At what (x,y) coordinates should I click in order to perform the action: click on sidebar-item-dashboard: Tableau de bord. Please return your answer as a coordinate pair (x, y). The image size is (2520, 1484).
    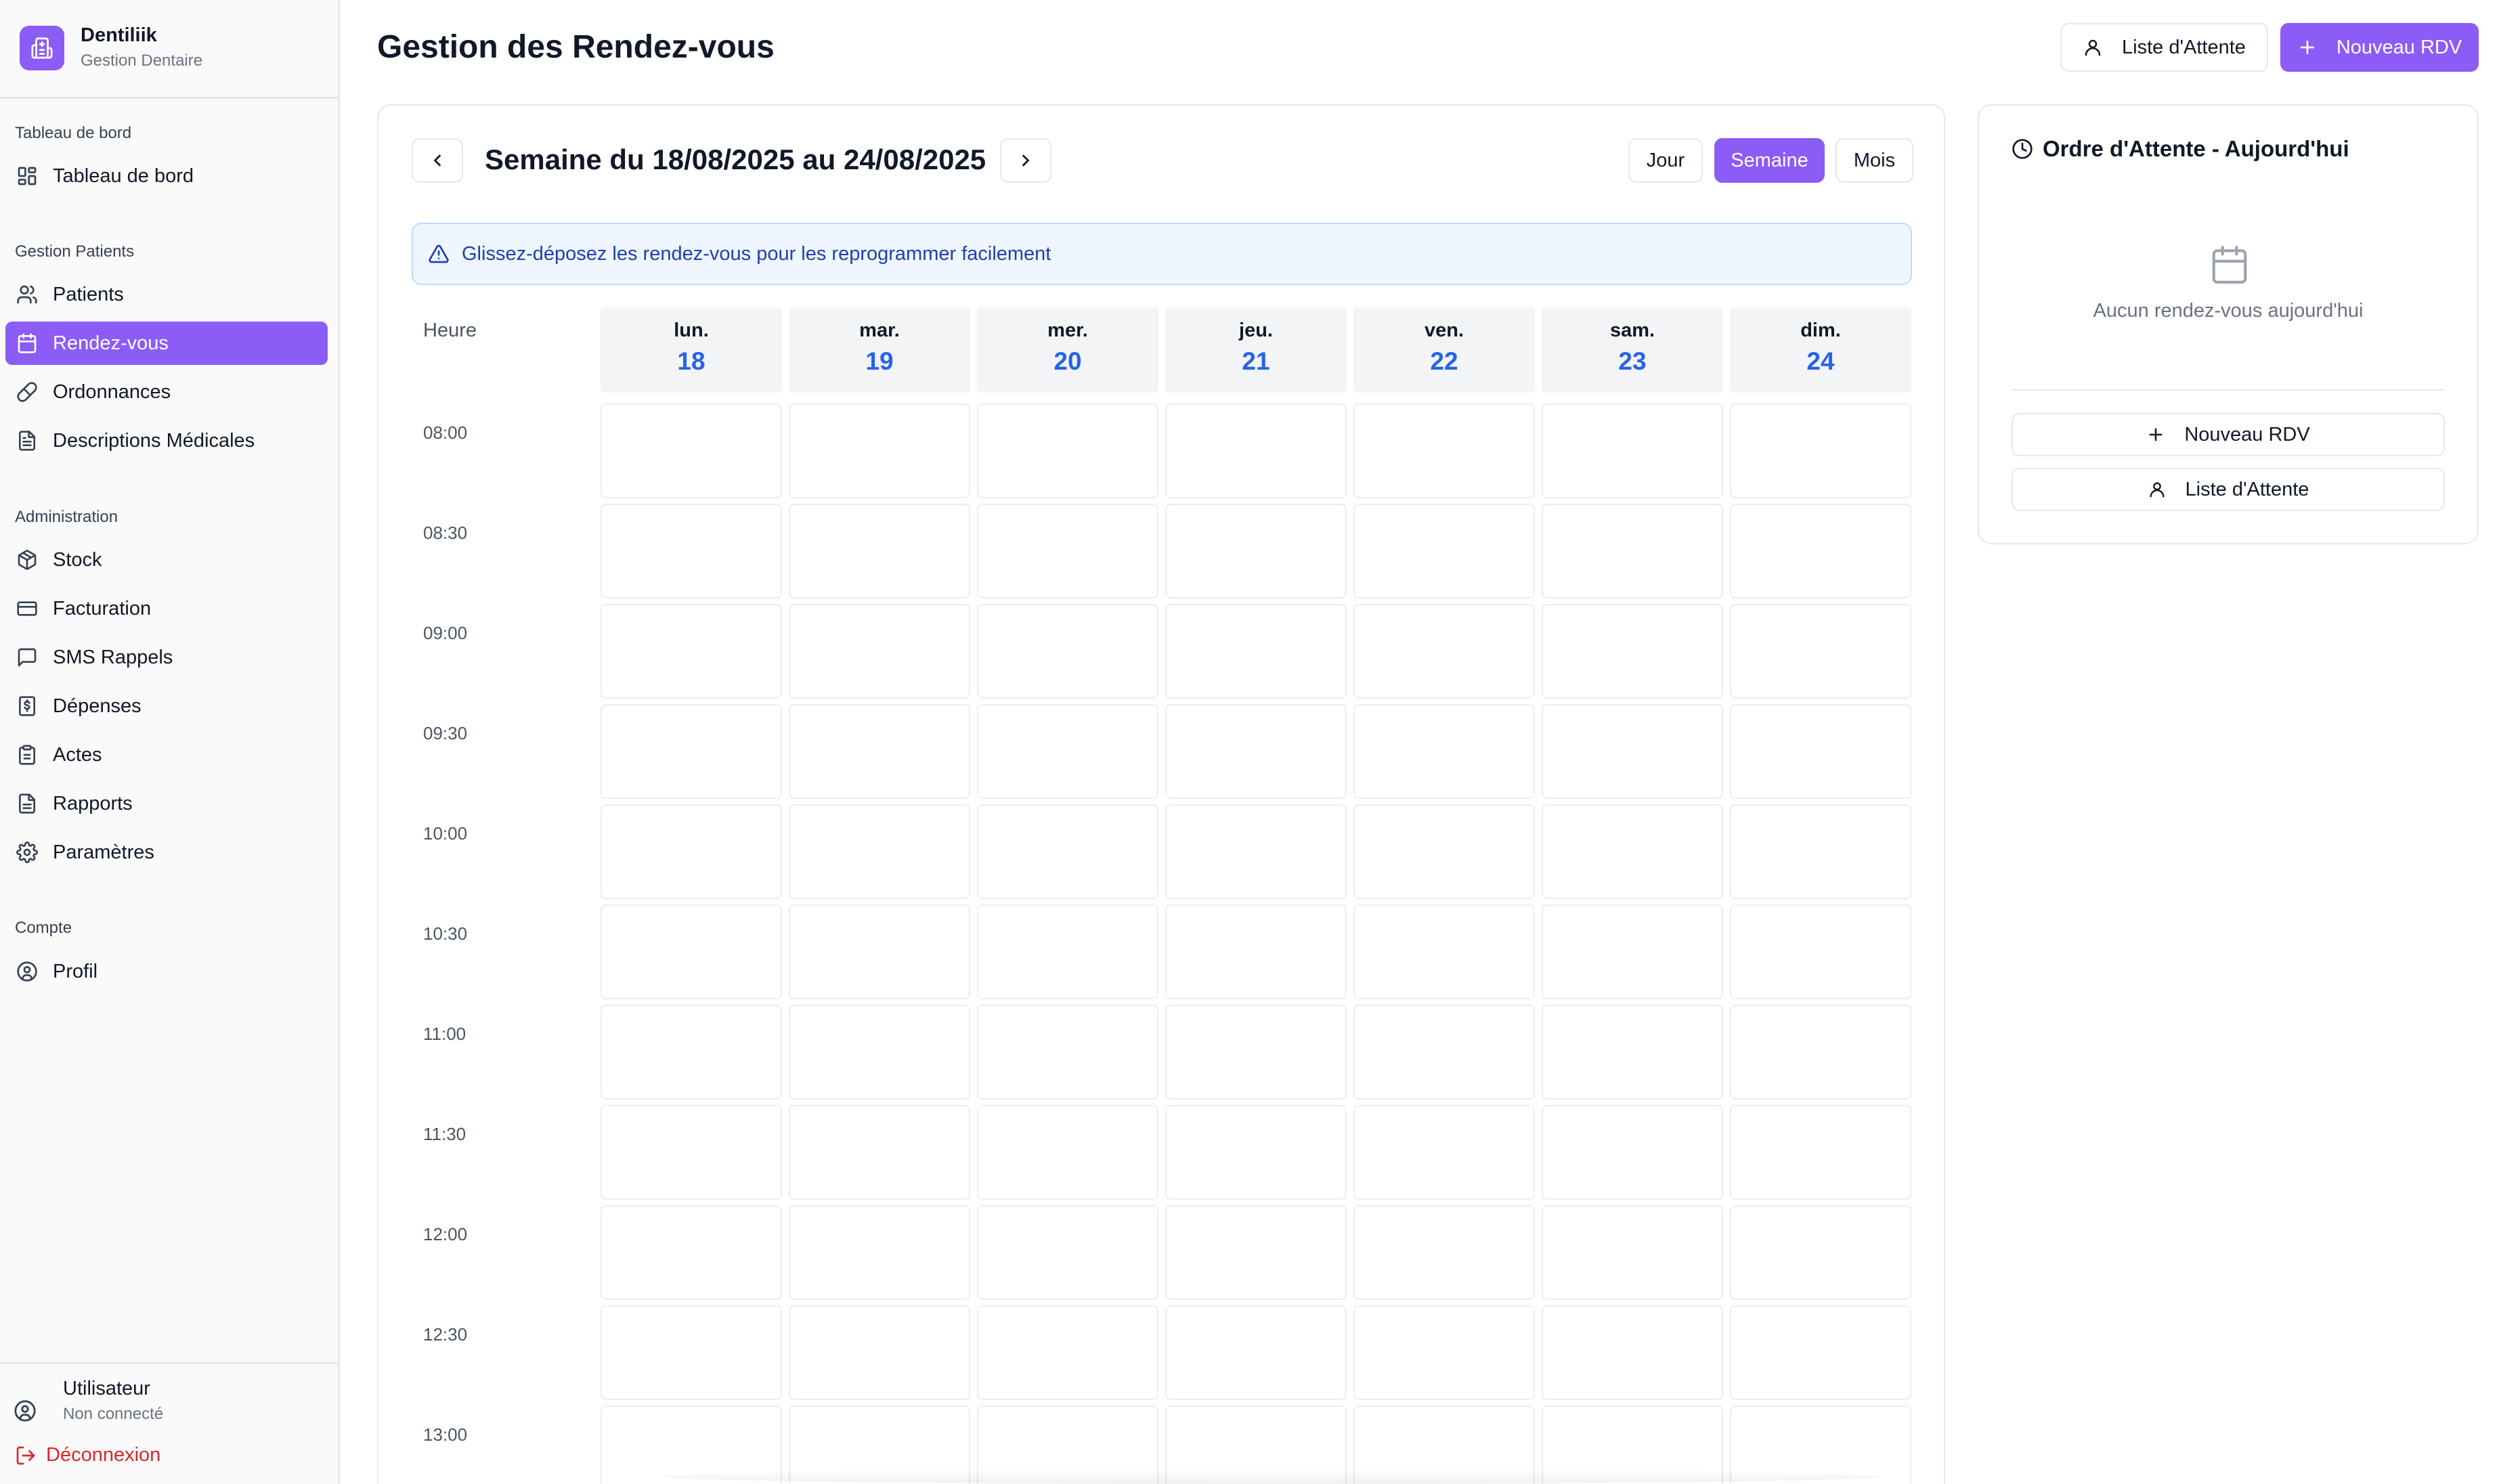
    Looking at the image, I should click on (166, 176).